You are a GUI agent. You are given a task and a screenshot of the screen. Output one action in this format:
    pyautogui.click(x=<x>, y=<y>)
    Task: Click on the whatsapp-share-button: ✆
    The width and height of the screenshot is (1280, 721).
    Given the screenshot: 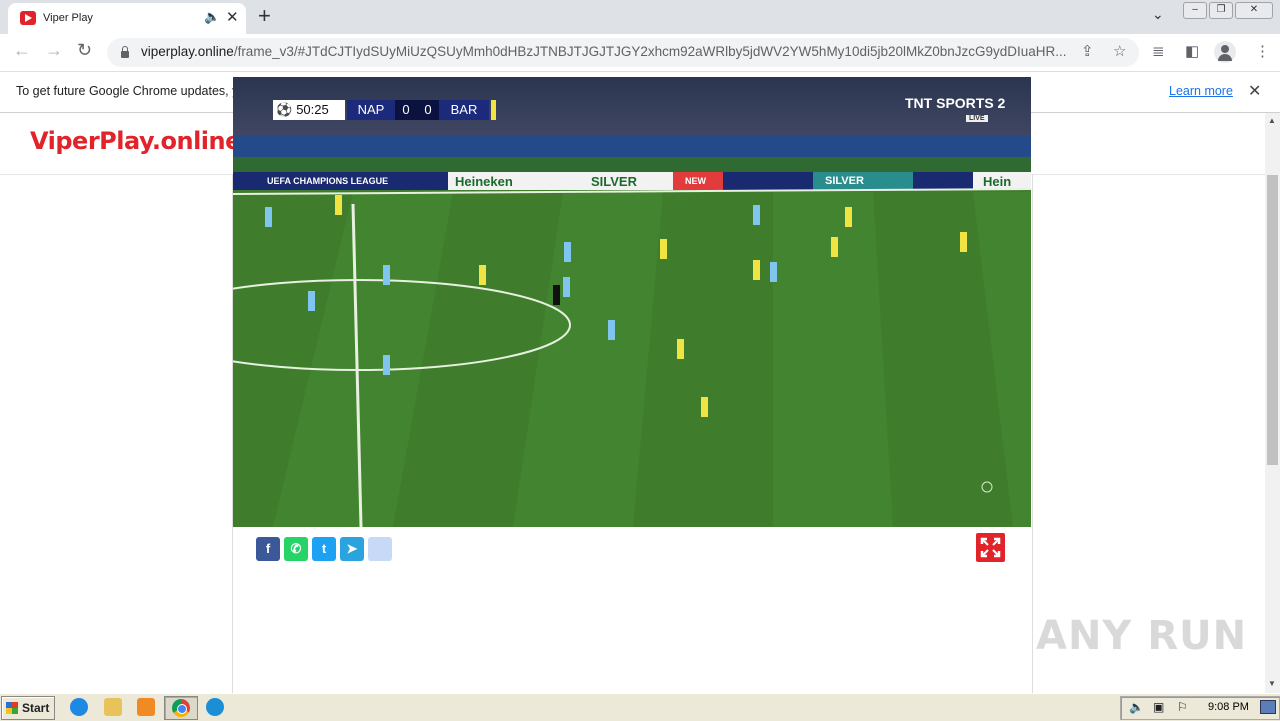 What is the action you would take?
    pyautogui.click(x=296, y=549)
    